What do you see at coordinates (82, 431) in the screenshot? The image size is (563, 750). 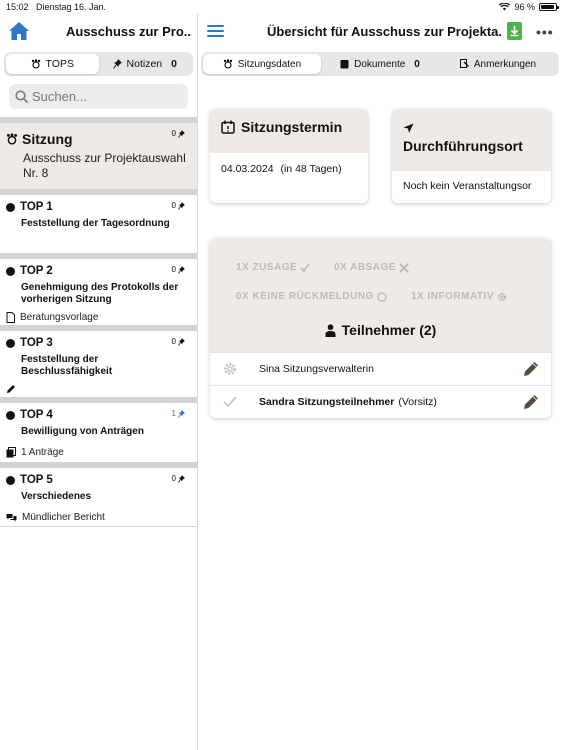 I see `top-title: Bewilligung von Anträgen` at bounding box center [82, 431].